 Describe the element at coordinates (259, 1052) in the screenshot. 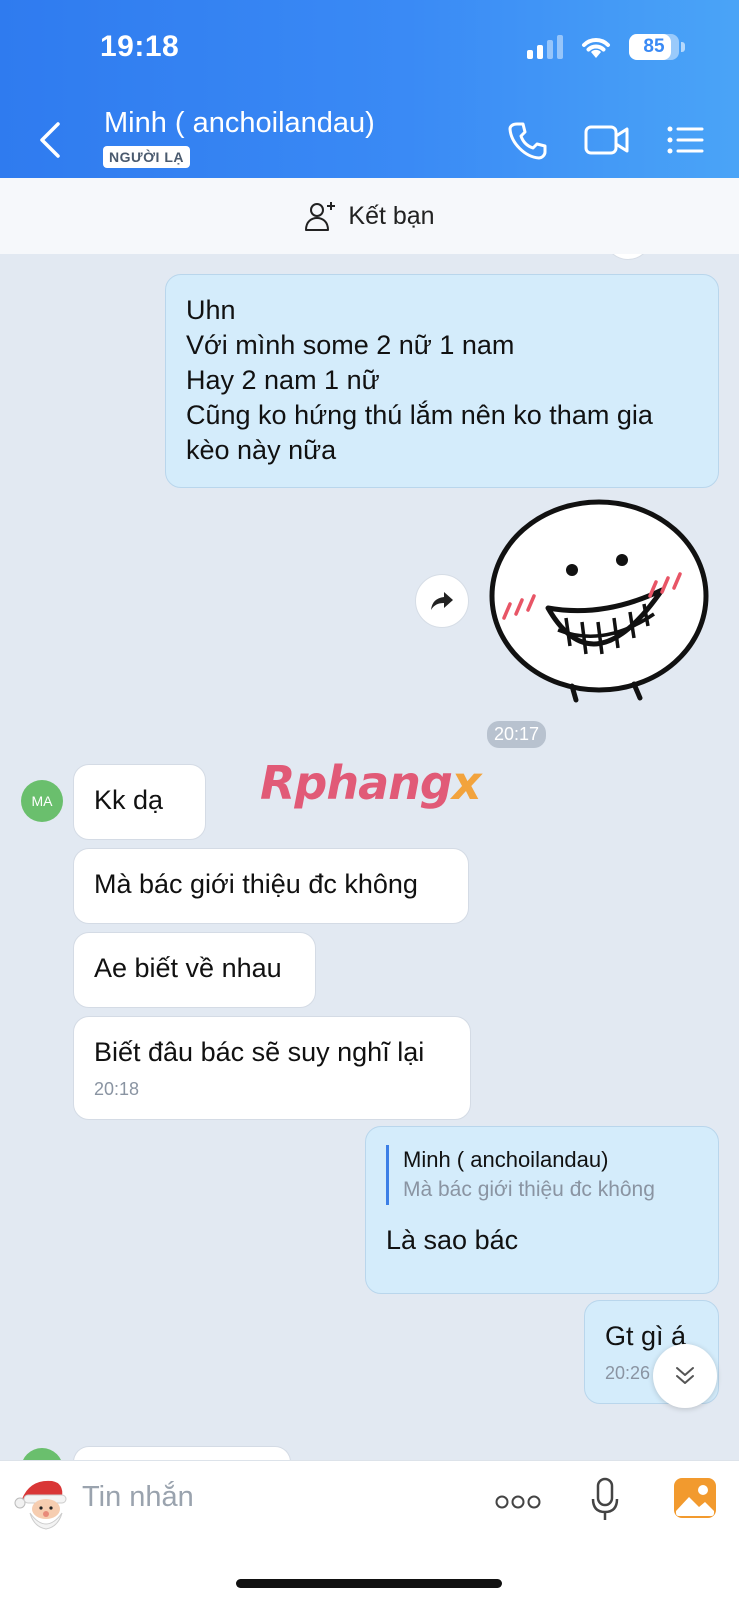

I see `message-text: Biết đâu bác sẽ suy nghĩ lại` at that location.